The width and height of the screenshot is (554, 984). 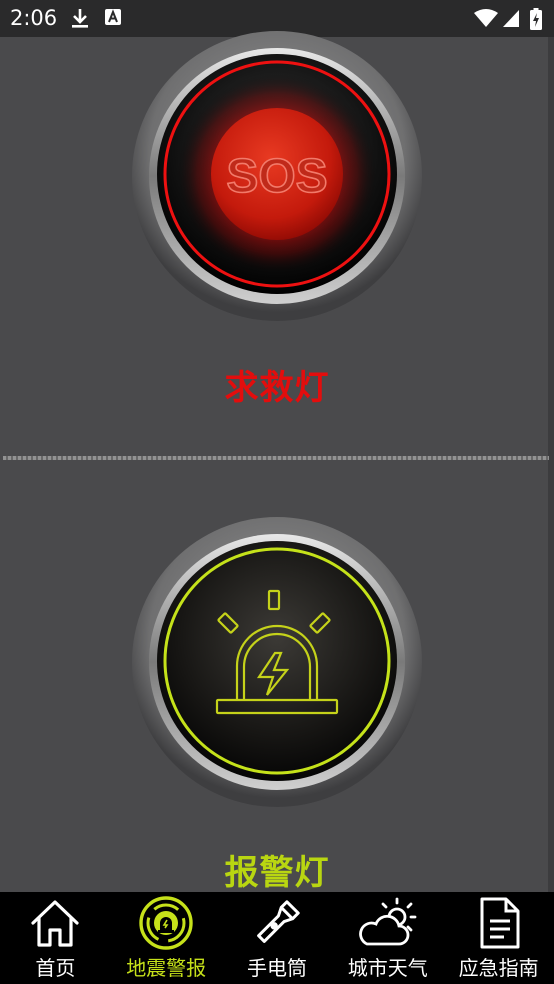 I want to click on download-icon, so click(x=80, y=20).